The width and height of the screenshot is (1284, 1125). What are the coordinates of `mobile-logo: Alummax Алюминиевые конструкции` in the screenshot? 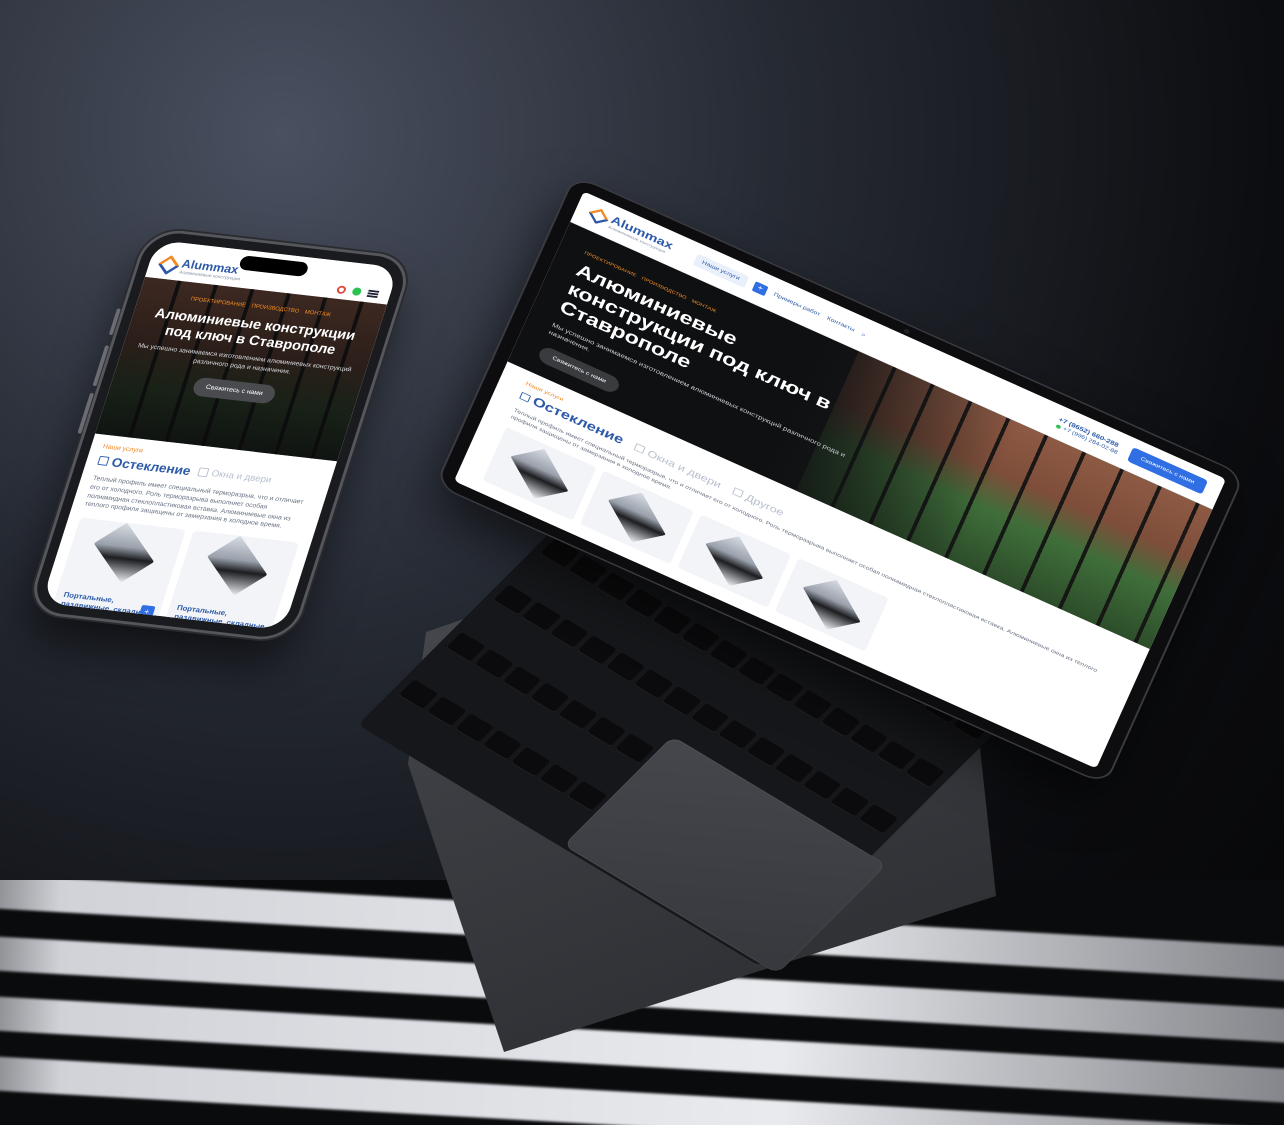 It's located at (201, 268).